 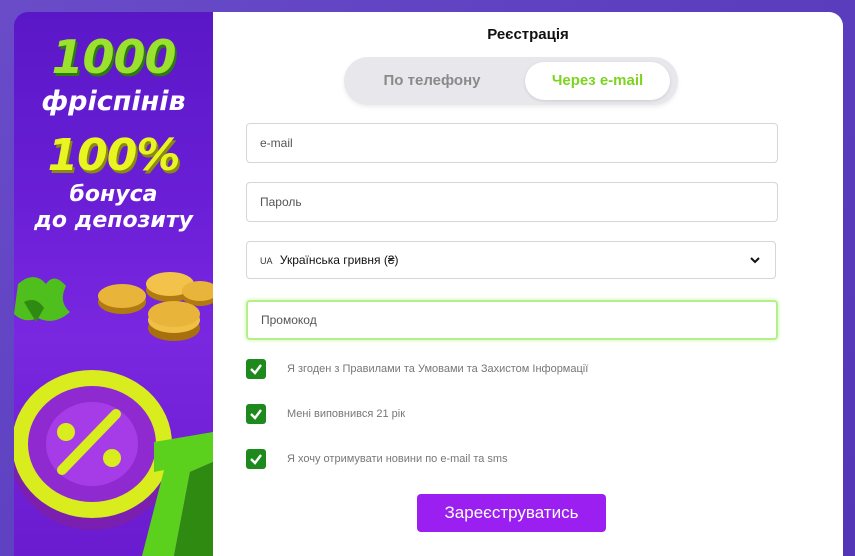 I want to click on age-confirmation-row: Мені виповнився 21 рік, so click(x=325, y=414).